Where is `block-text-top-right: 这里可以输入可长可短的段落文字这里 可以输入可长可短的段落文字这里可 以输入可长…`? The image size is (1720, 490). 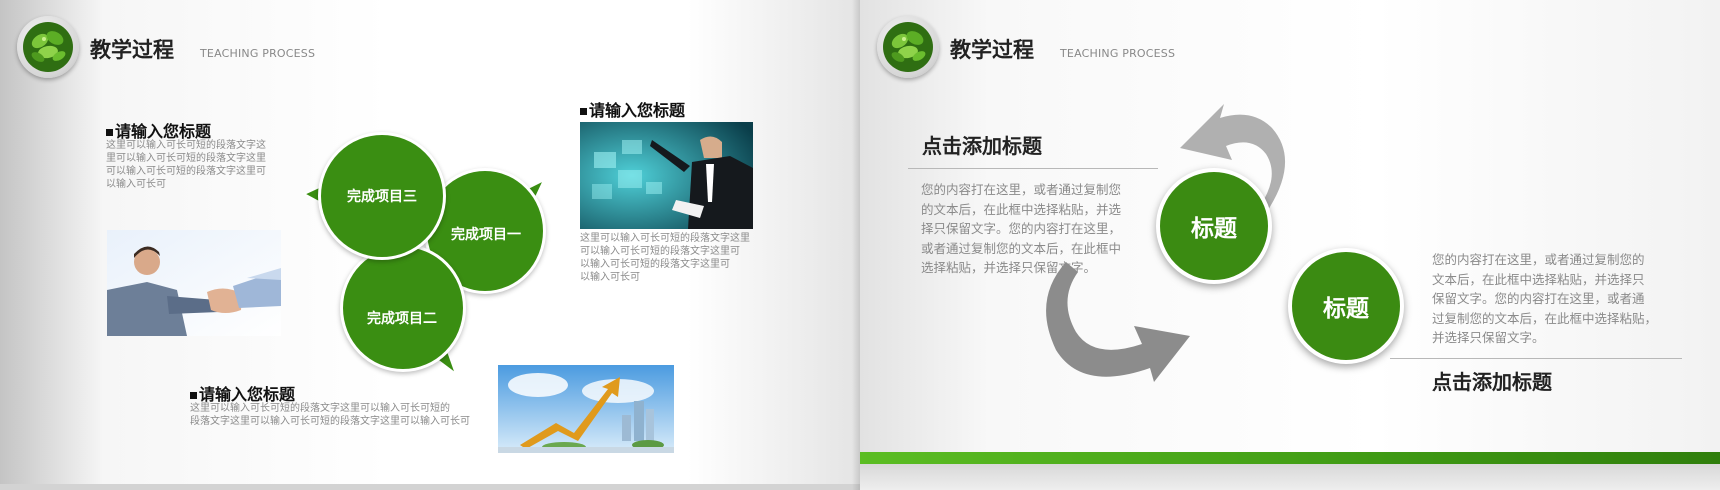 block-text-top-right: 这里可以输入可长可短的段落文字这里 可以输入可长可短的段落文字这里可 以输入可长… is located at coordinates (665, 258).